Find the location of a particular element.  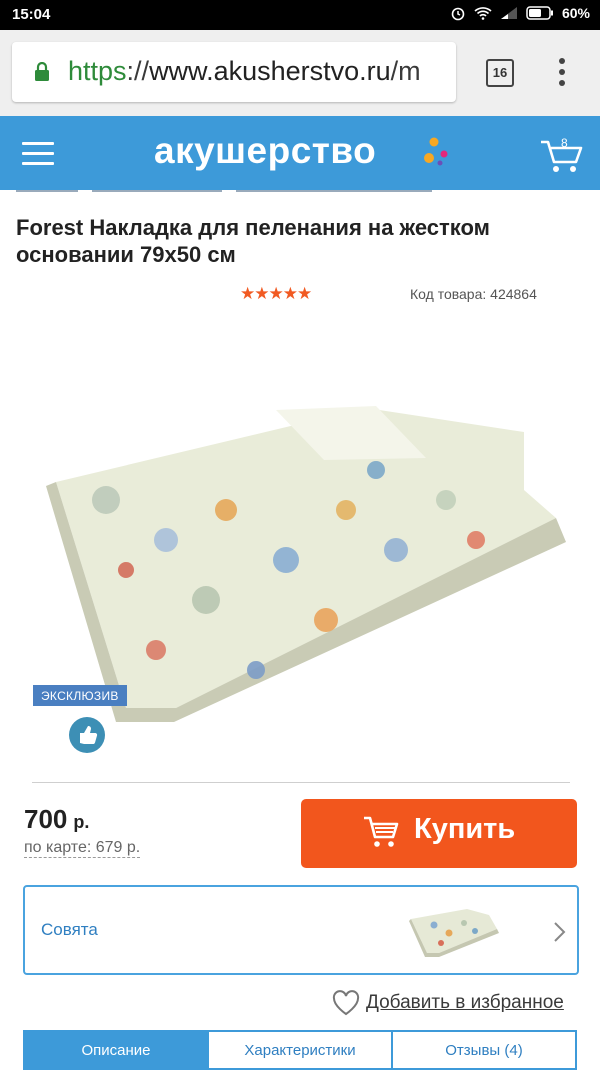

product-tabs: Описание Характеристики Отзывы (4) is located at coordinates (300, 1050).